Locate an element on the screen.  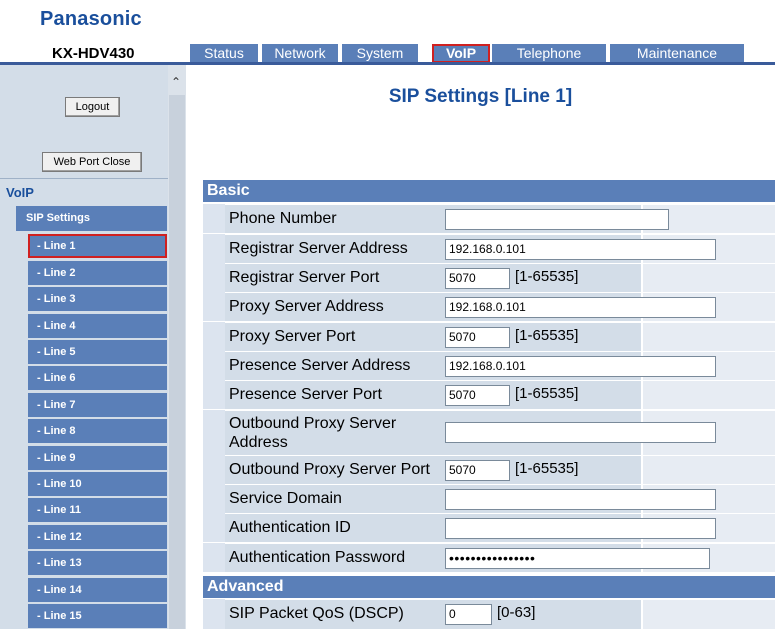
tab-telephone: Telephone is located at coordinates (549, 53).